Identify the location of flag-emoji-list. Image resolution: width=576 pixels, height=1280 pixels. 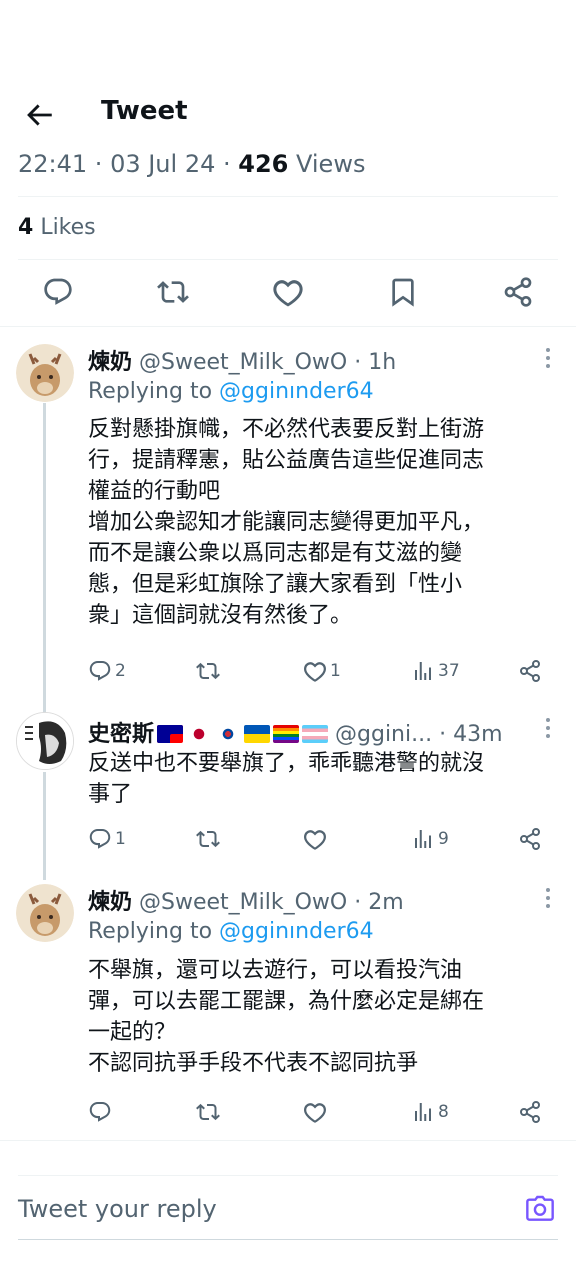
(241, 734).